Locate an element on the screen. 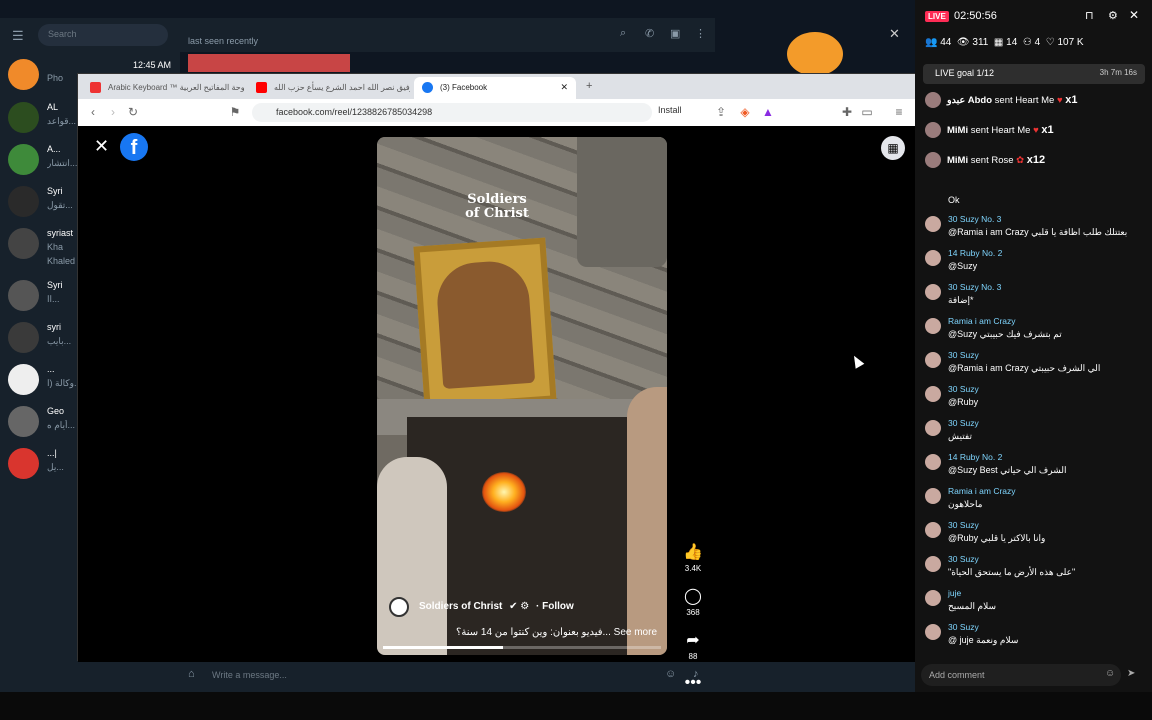  tab-facebook: (3) Facebook ✕ is located at coordinates (495, 88).